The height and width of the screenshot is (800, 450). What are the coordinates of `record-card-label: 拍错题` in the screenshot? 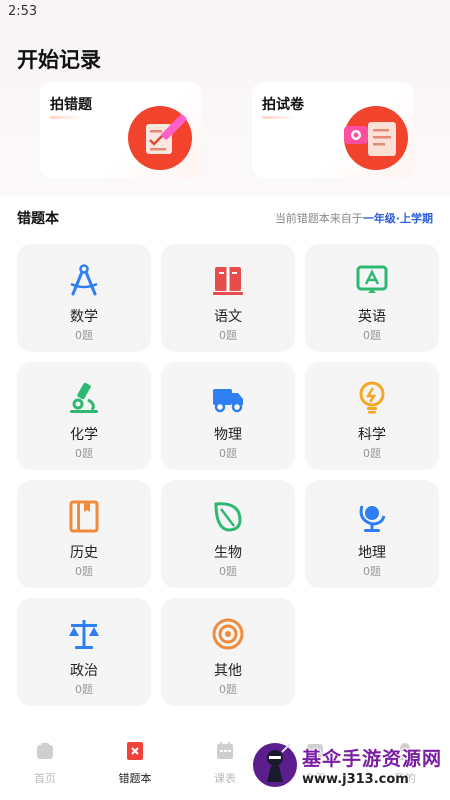 It's located at (71, 105).